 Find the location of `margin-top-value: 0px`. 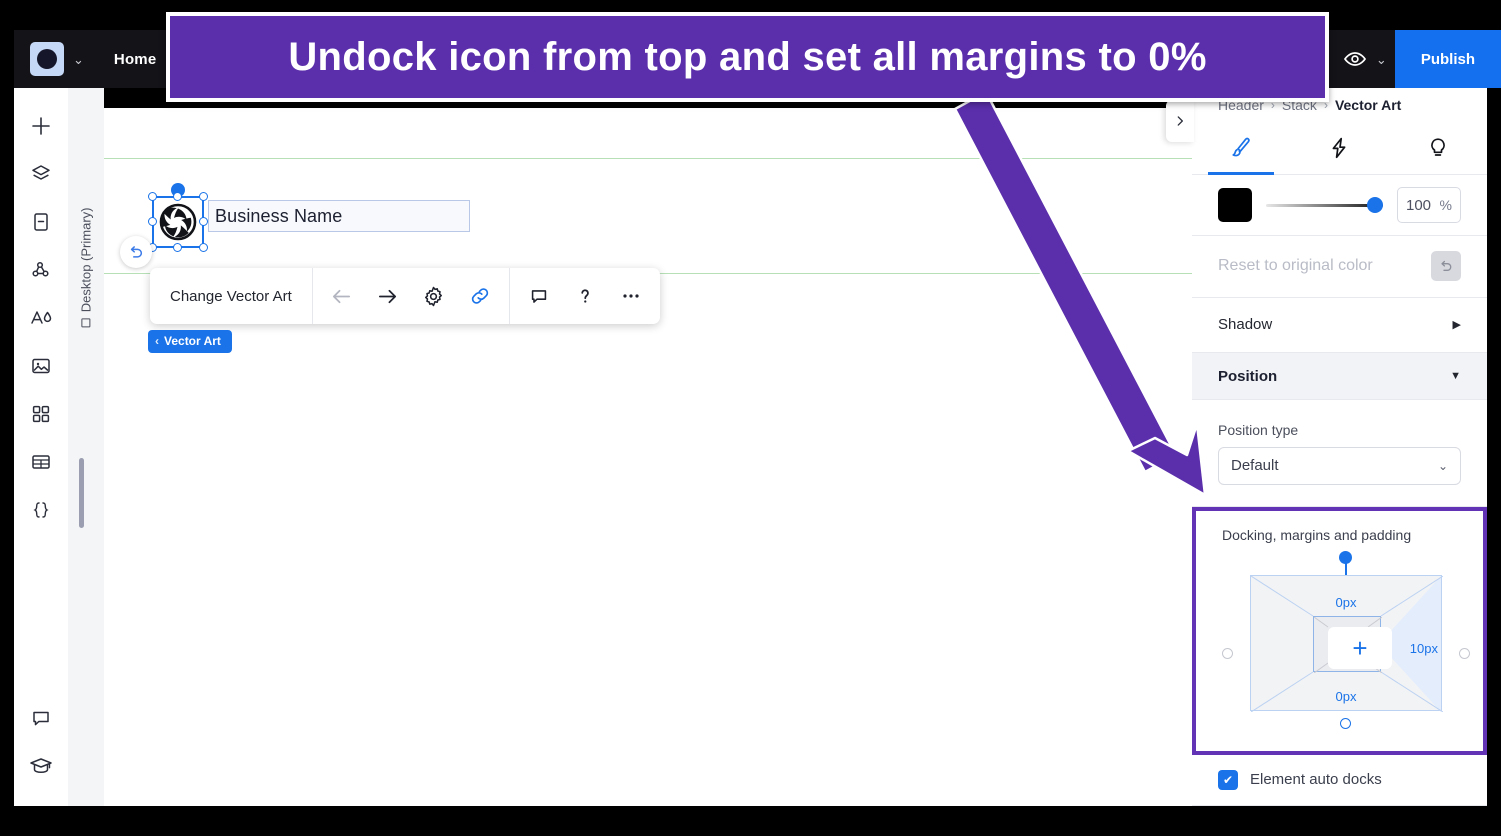

margin-top-value: 0px is located at coordinates (1346, 602).